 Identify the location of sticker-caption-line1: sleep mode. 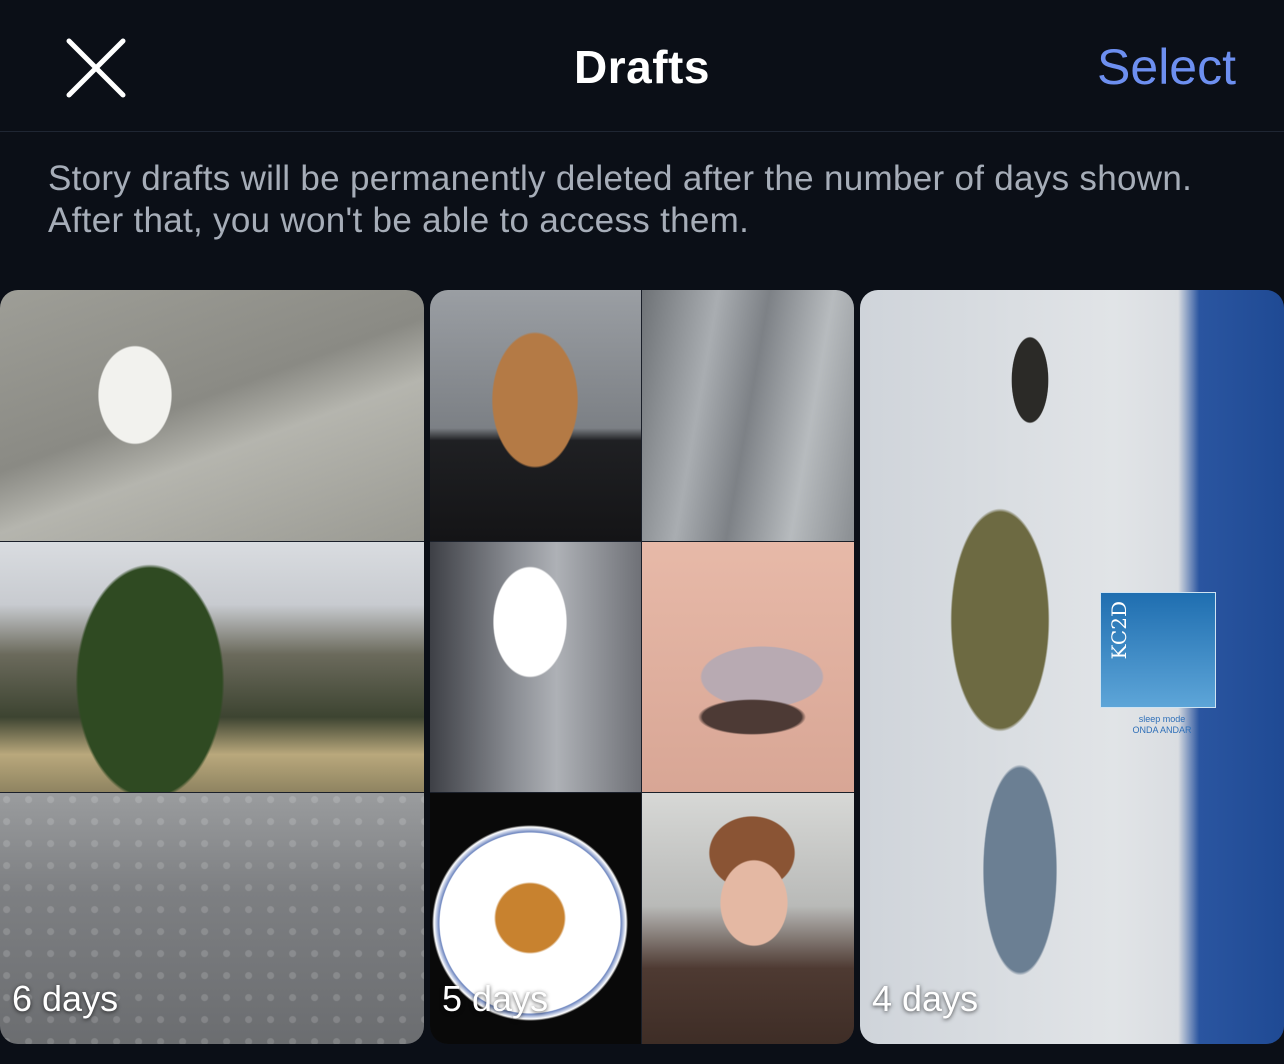
(1162, 719).